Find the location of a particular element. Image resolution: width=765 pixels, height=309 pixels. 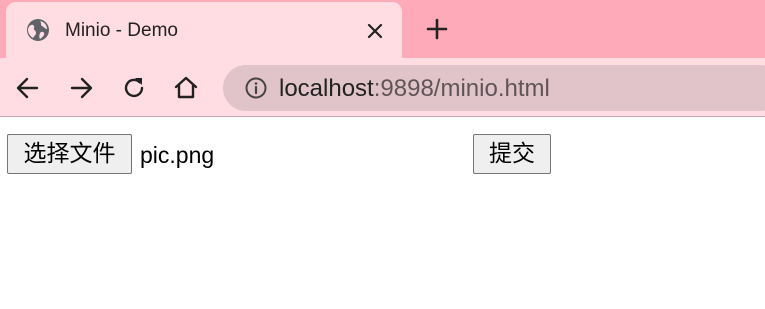

globe-icon is located at coordinates (38, 30).